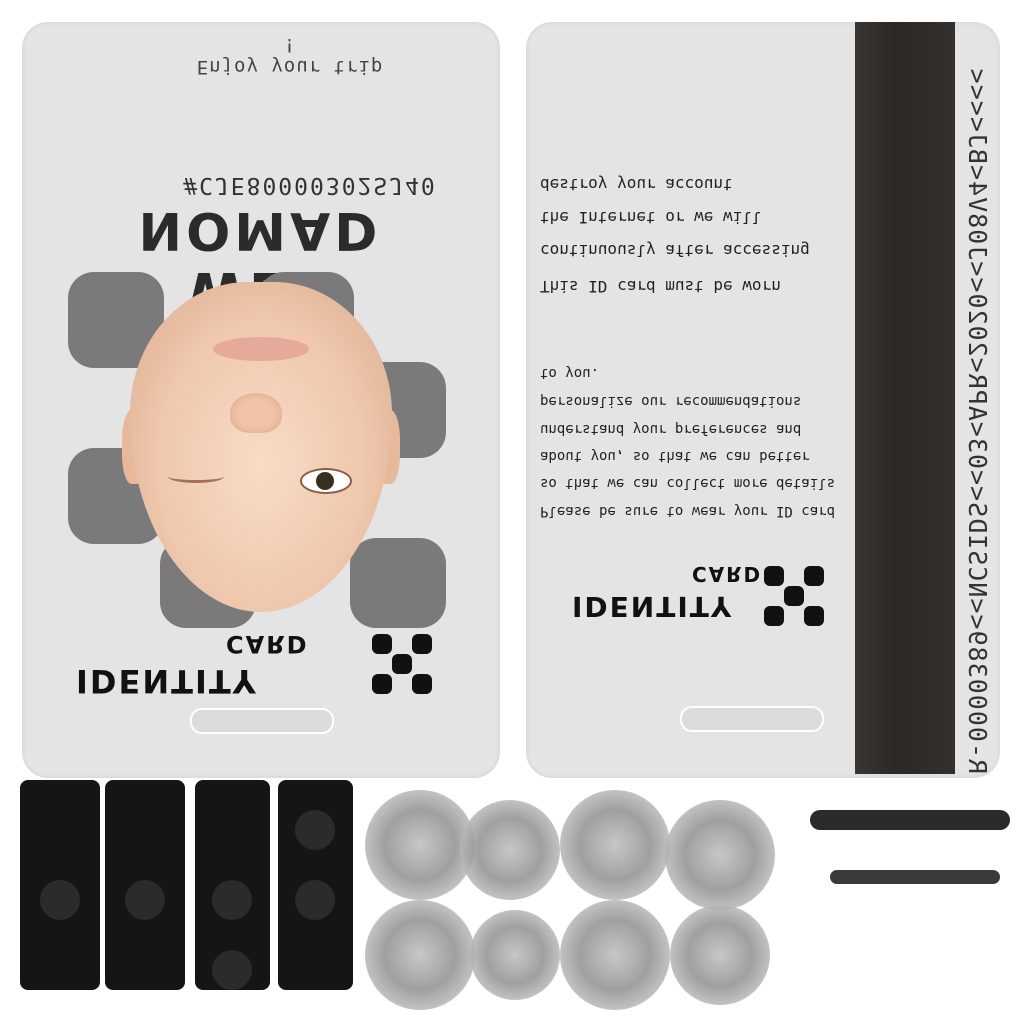  What do you see at coordinates (905, 398) in the screenshot?
I see `magnetic-stripe` at bounding box center [905, 398].